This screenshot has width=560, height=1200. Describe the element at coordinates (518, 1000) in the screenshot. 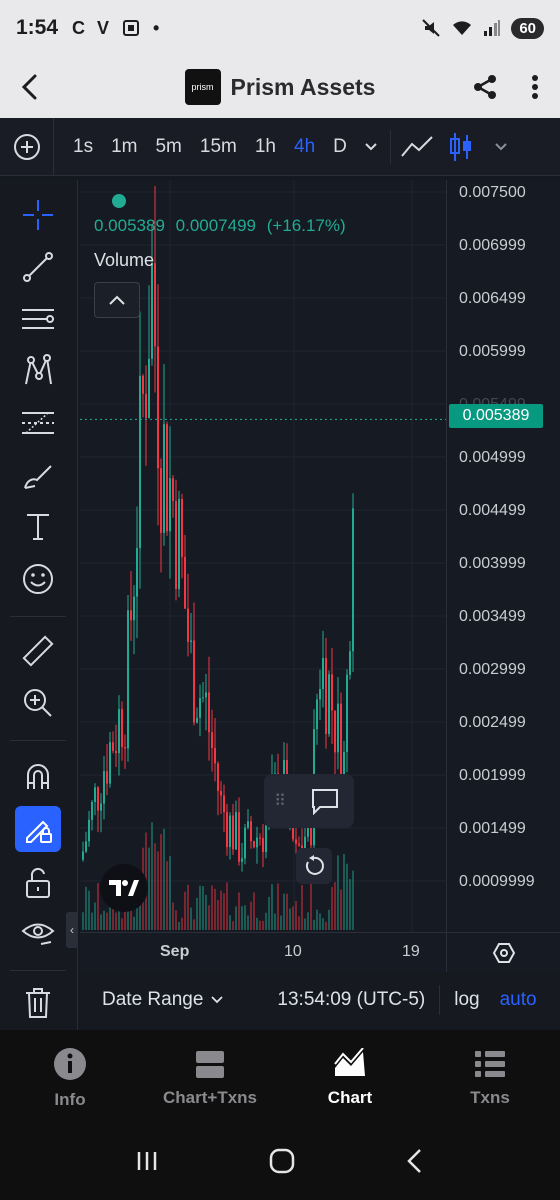

I see `auto-scale-button: auto` at that location.